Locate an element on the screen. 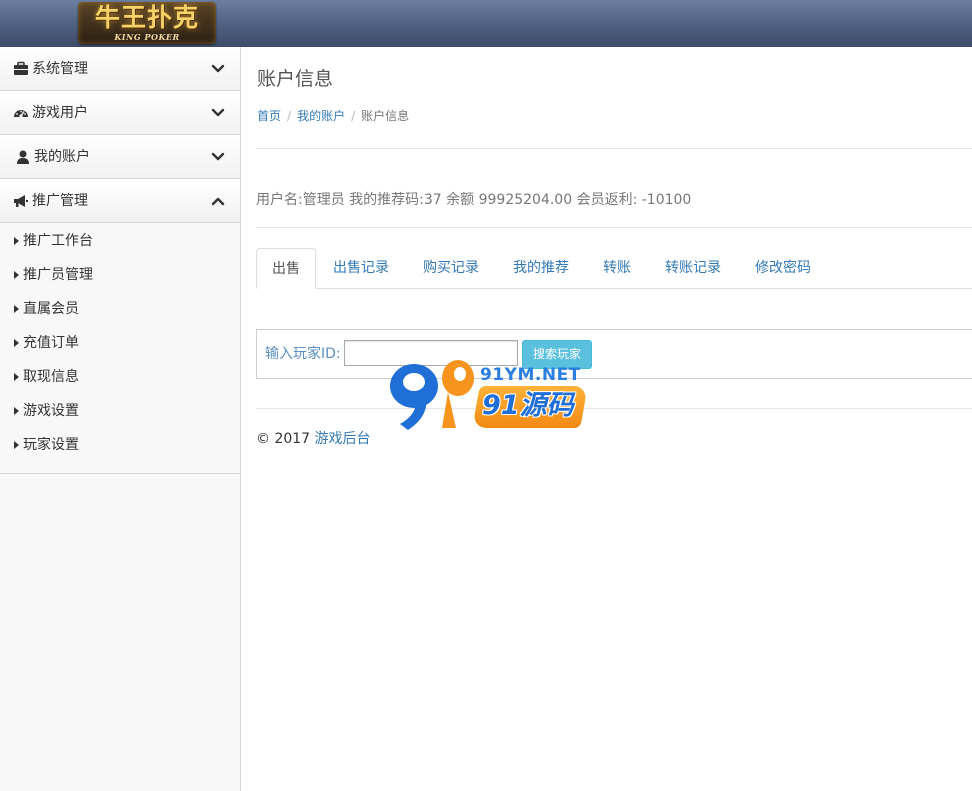 This screenshot has height=791, width=972. player-id-input is located at coordinates (431, 353).